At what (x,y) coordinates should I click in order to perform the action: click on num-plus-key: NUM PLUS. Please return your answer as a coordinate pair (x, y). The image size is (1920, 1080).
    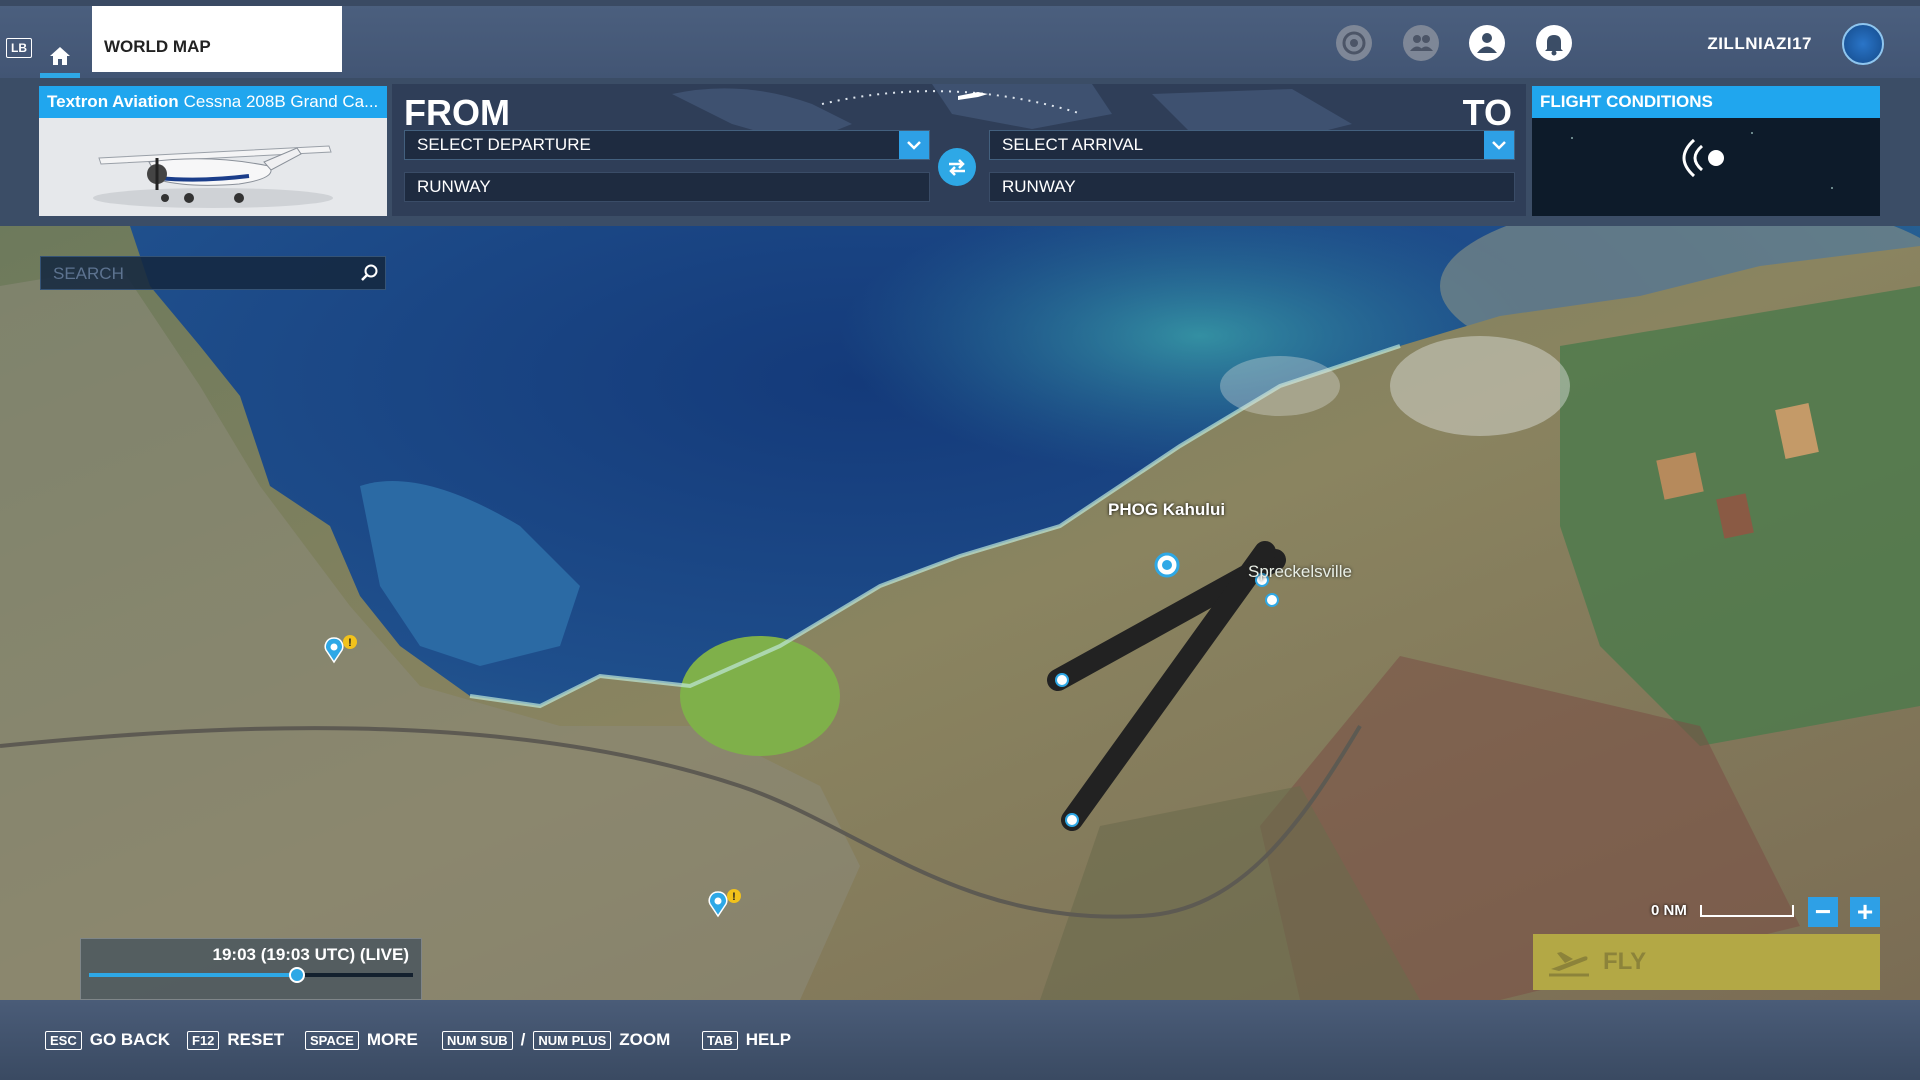
    Looking at the image, I should click on (572, 1040).